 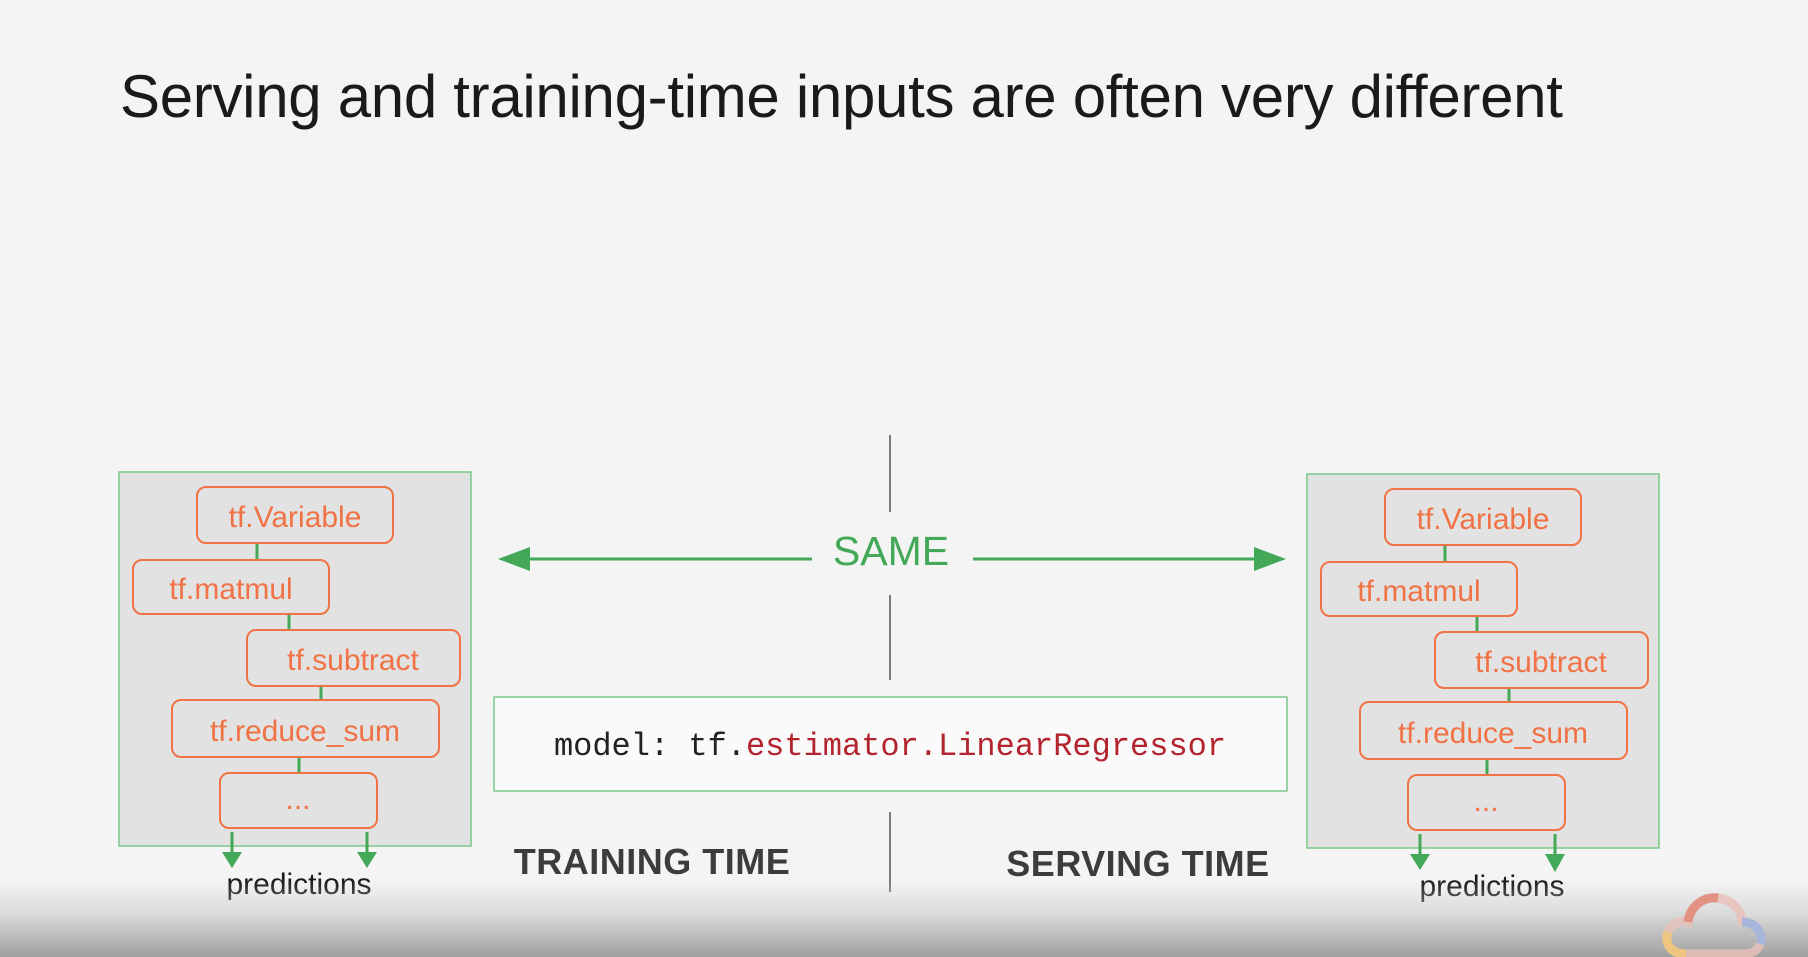 What do you see at coordinates (904, 918) in the screenshot?
I see `bottom-shadow-bar` at bounding box center [904, 918].